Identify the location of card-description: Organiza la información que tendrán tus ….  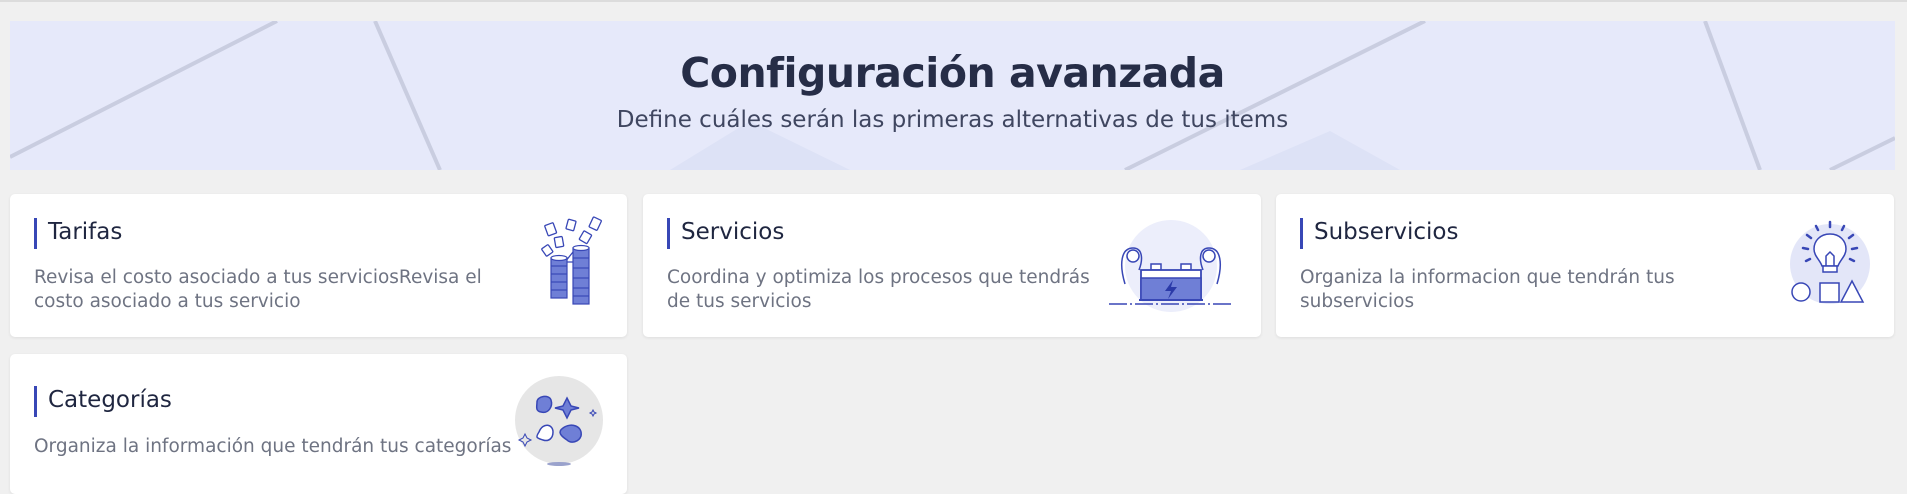
(273, 446).